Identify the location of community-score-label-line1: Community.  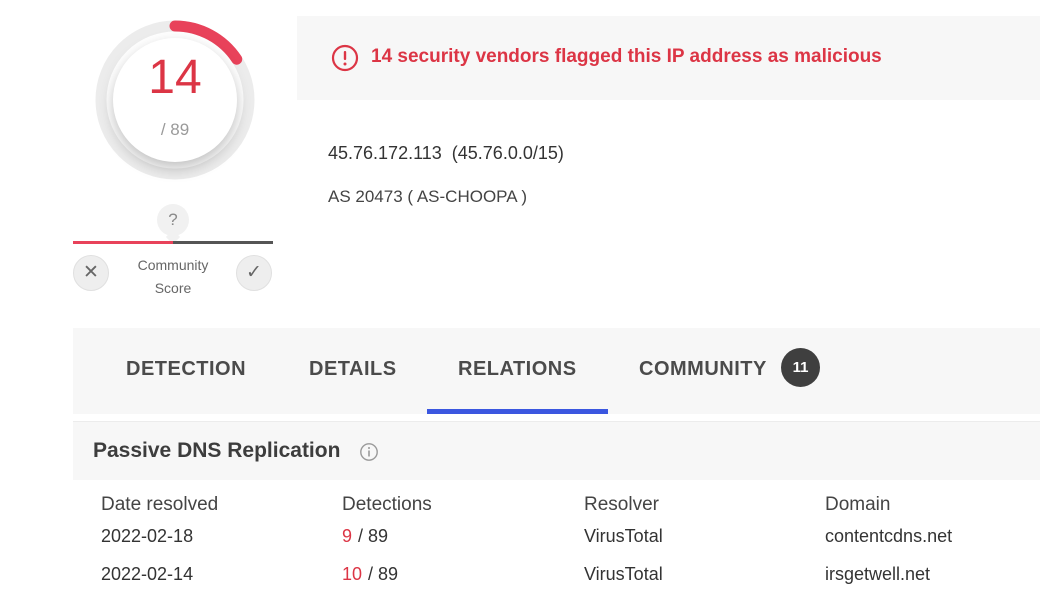
(173, 265).